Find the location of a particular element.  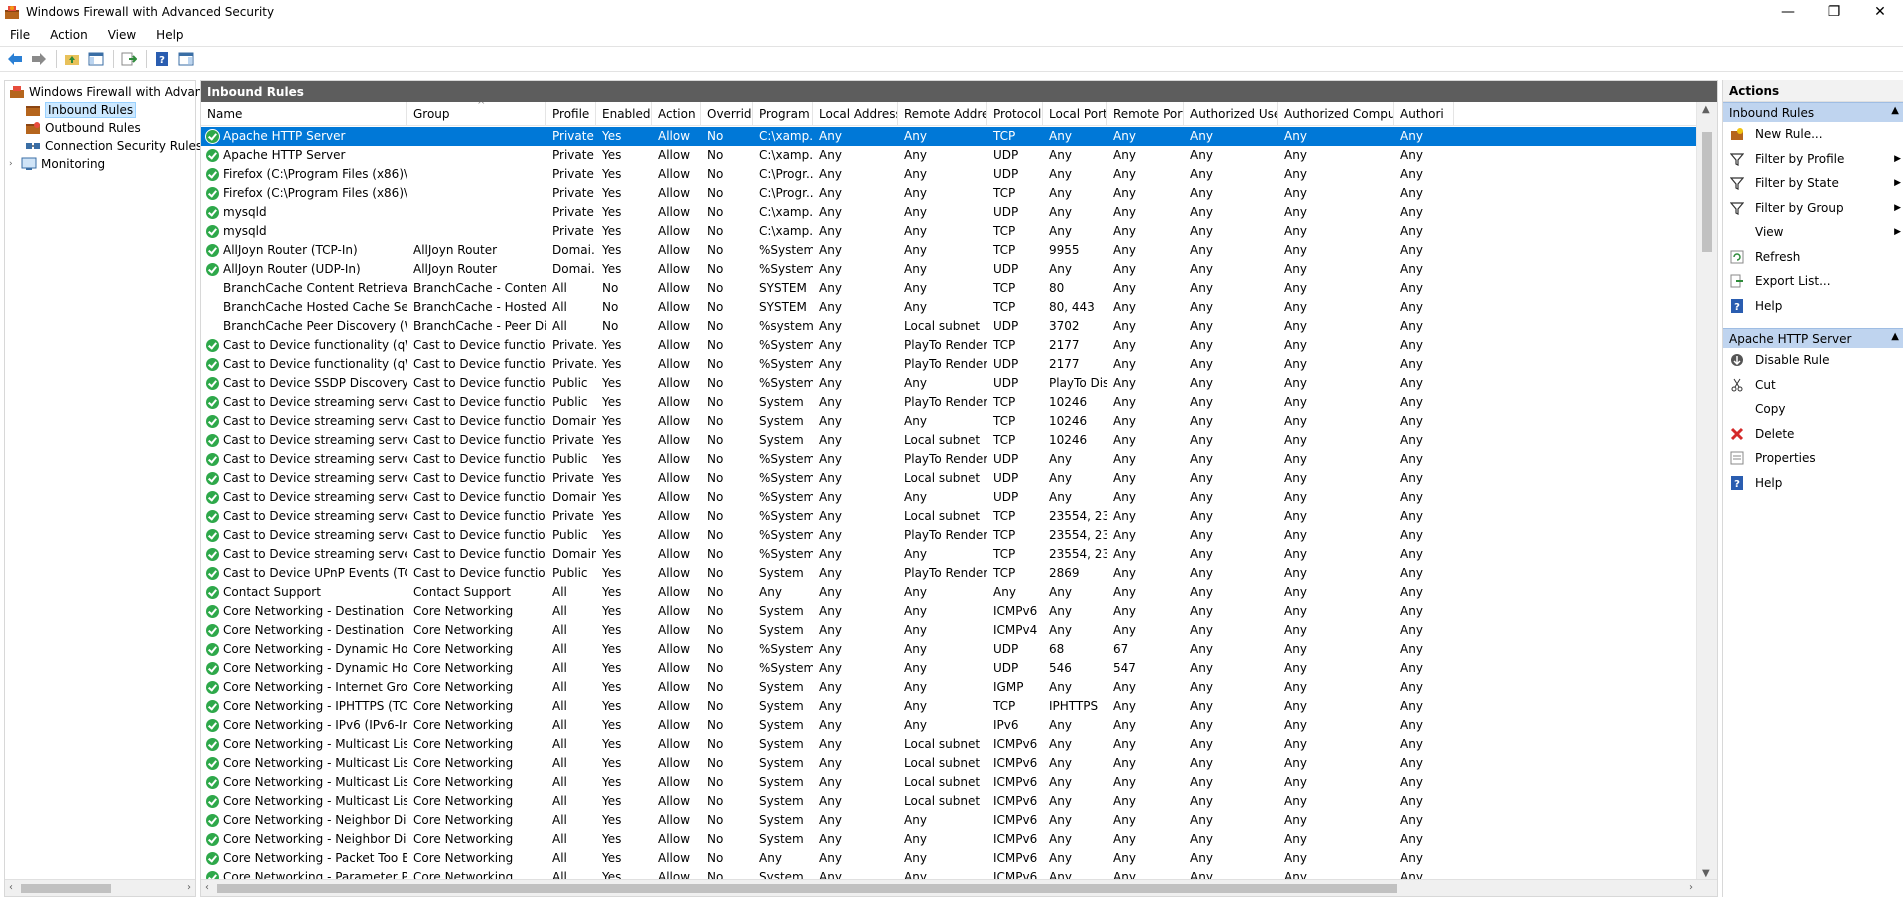

action-filter-by-group: Filter by Group ▶ is located at coordinates (1813, 208).